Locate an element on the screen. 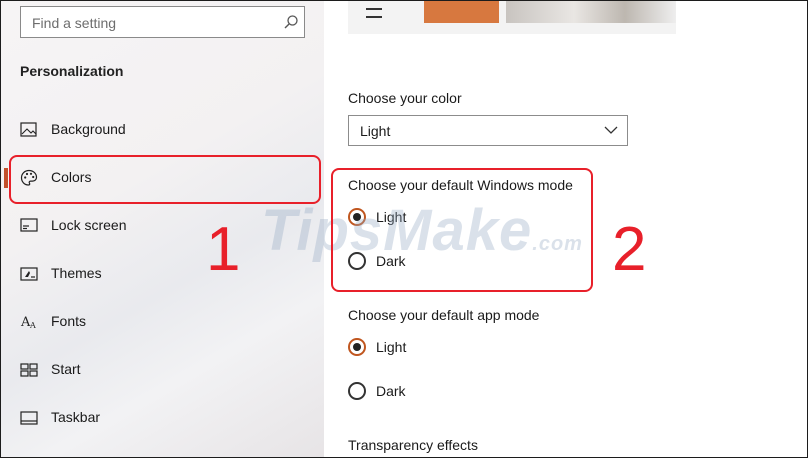  search-box: Find a setting is located at coordinates (162, 22).